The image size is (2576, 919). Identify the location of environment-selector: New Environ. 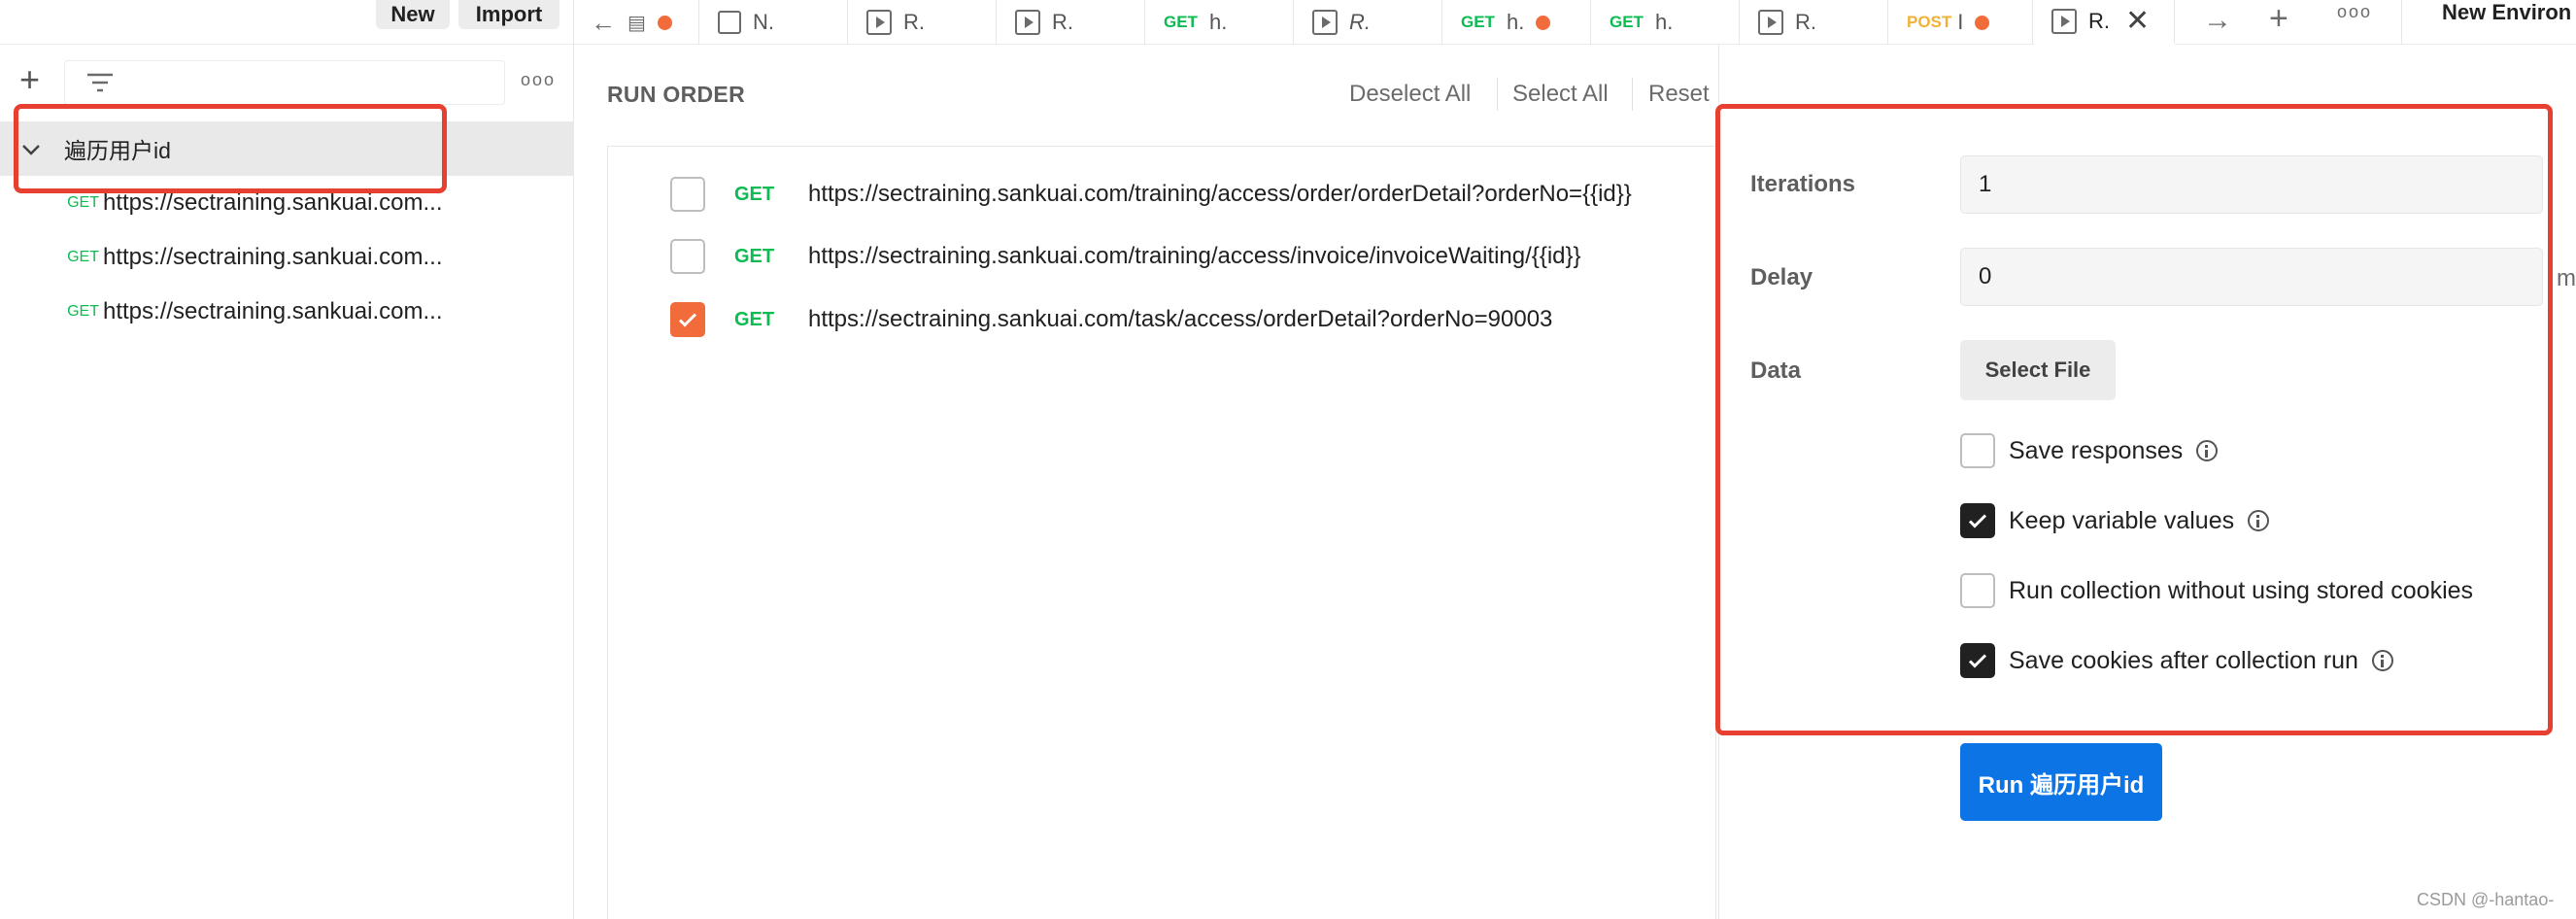
(2506, 12).